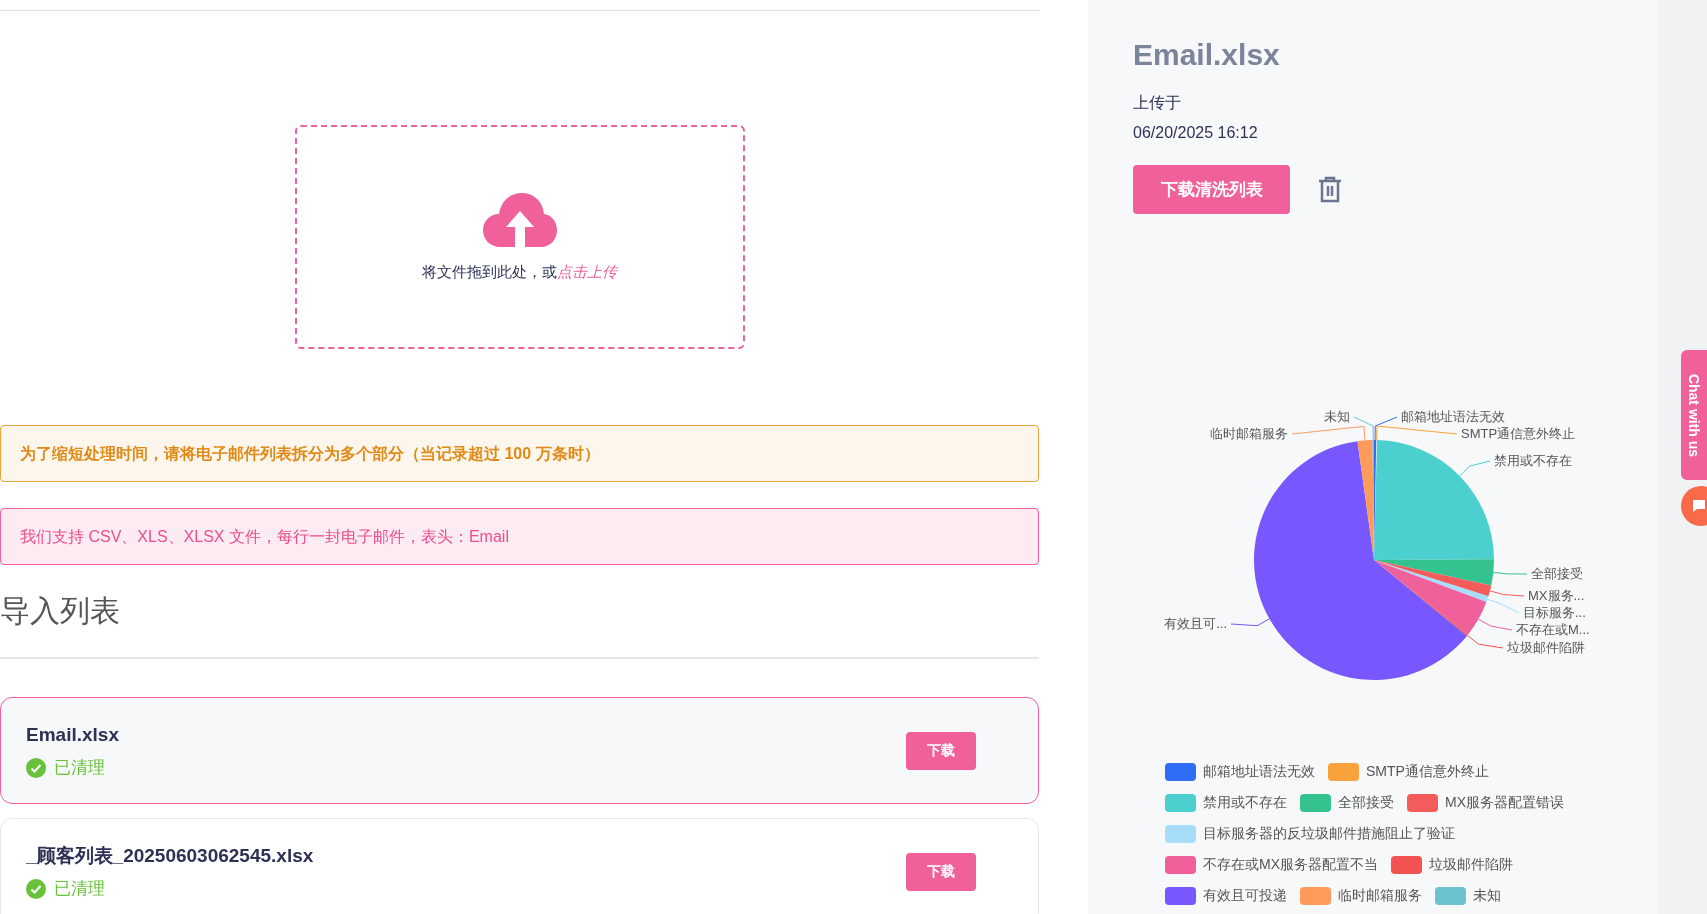 This screenshot has width=1707, height=914. What do you see at coordinates (1380, 895) in the screenshot?
I see `legend-label: 临时邮箱服务` at bounding box center [1380, 895].